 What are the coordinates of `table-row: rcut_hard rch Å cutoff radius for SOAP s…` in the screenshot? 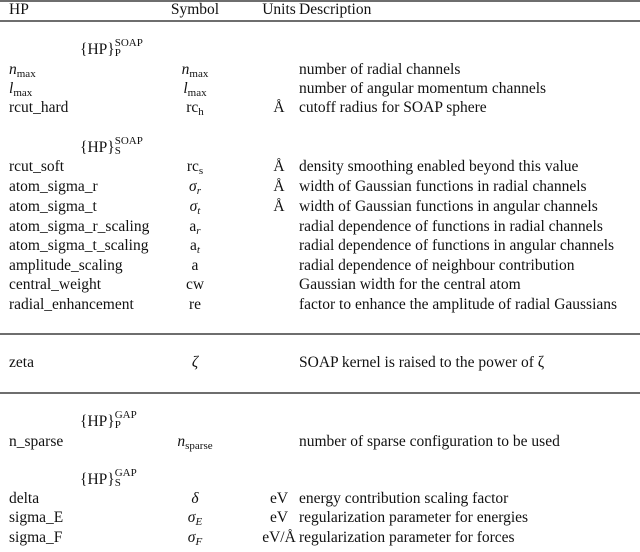 It's located at (320, 108).